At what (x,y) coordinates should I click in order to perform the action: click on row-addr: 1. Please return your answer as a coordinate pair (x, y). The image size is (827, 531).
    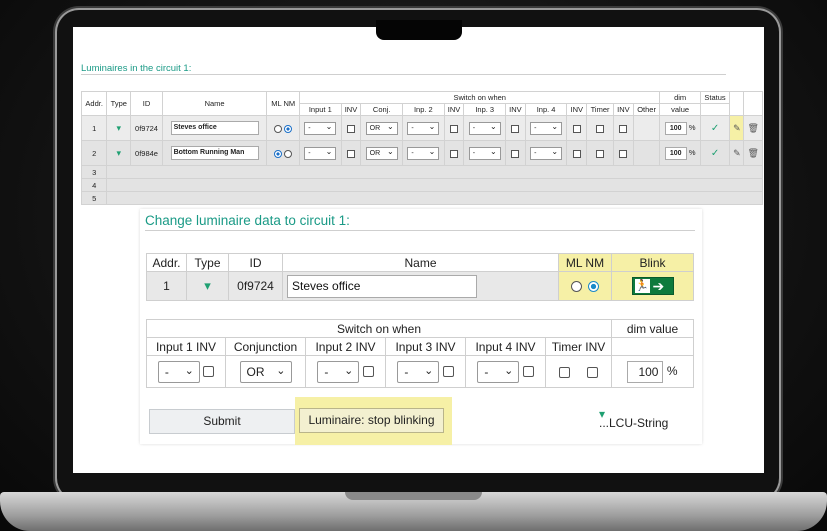
    Looking at the image, I should click on (94, 128).